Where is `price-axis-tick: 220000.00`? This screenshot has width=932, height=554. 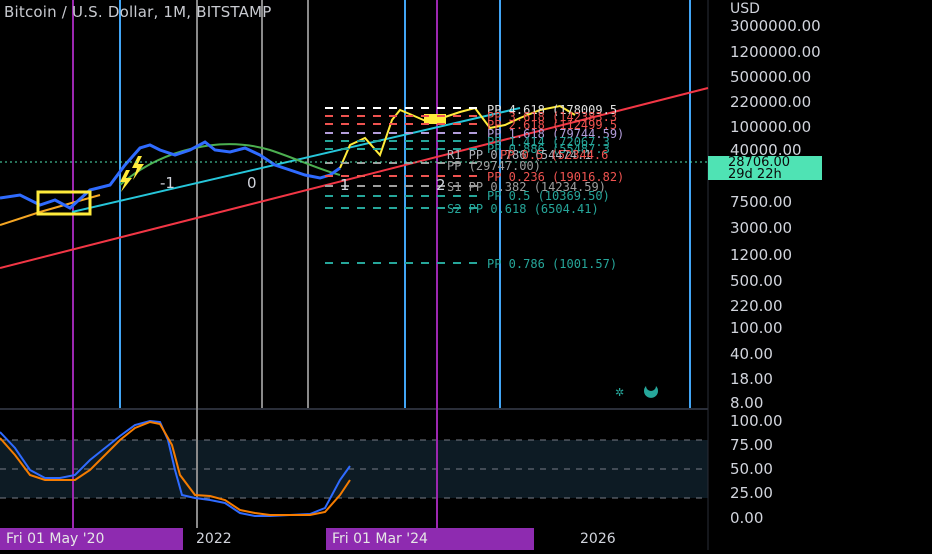 price-axis-tick: 220000.00 is located at coordinates (770, 102).